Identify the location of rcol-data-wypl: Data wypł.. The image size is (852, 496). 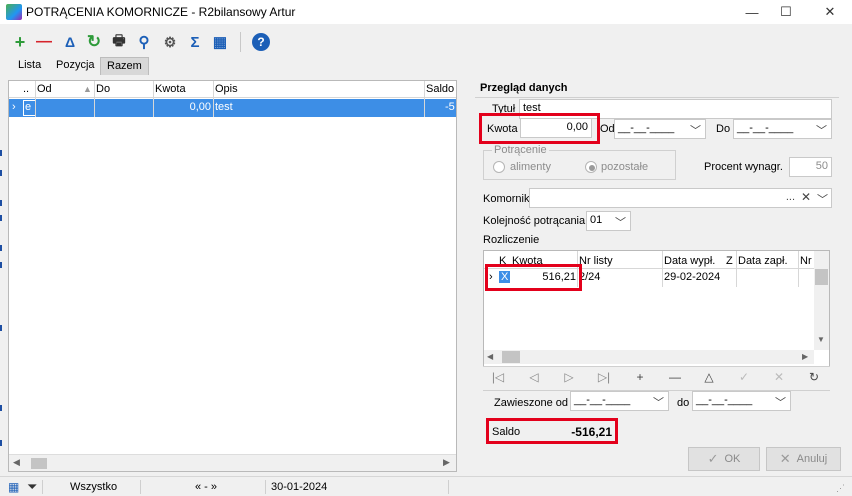
(689, 261).